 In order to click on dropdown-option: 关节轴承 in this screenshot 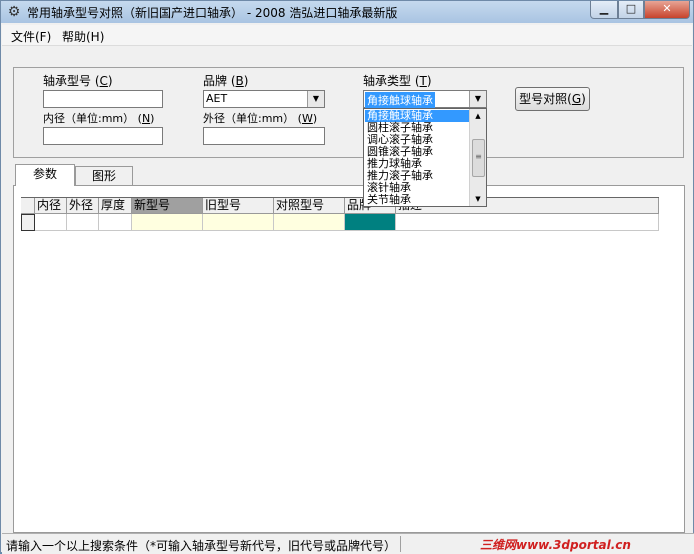, I will do `click(418, 200)`.